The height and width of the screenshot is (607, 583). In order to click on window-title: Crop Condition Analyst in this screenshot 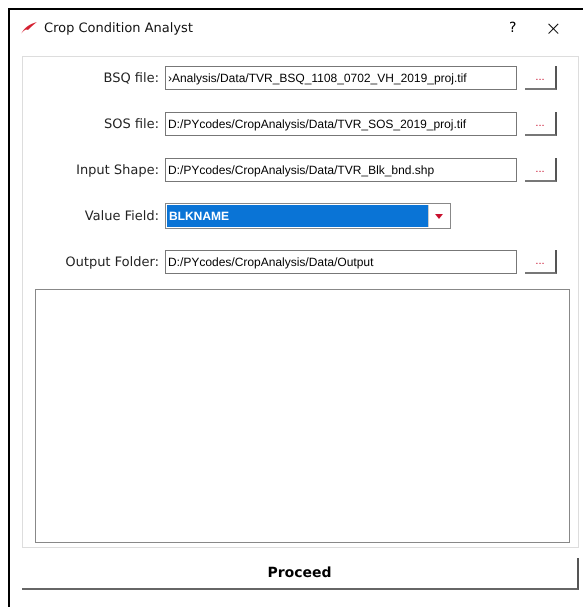, I will do `click(119, 28)`.